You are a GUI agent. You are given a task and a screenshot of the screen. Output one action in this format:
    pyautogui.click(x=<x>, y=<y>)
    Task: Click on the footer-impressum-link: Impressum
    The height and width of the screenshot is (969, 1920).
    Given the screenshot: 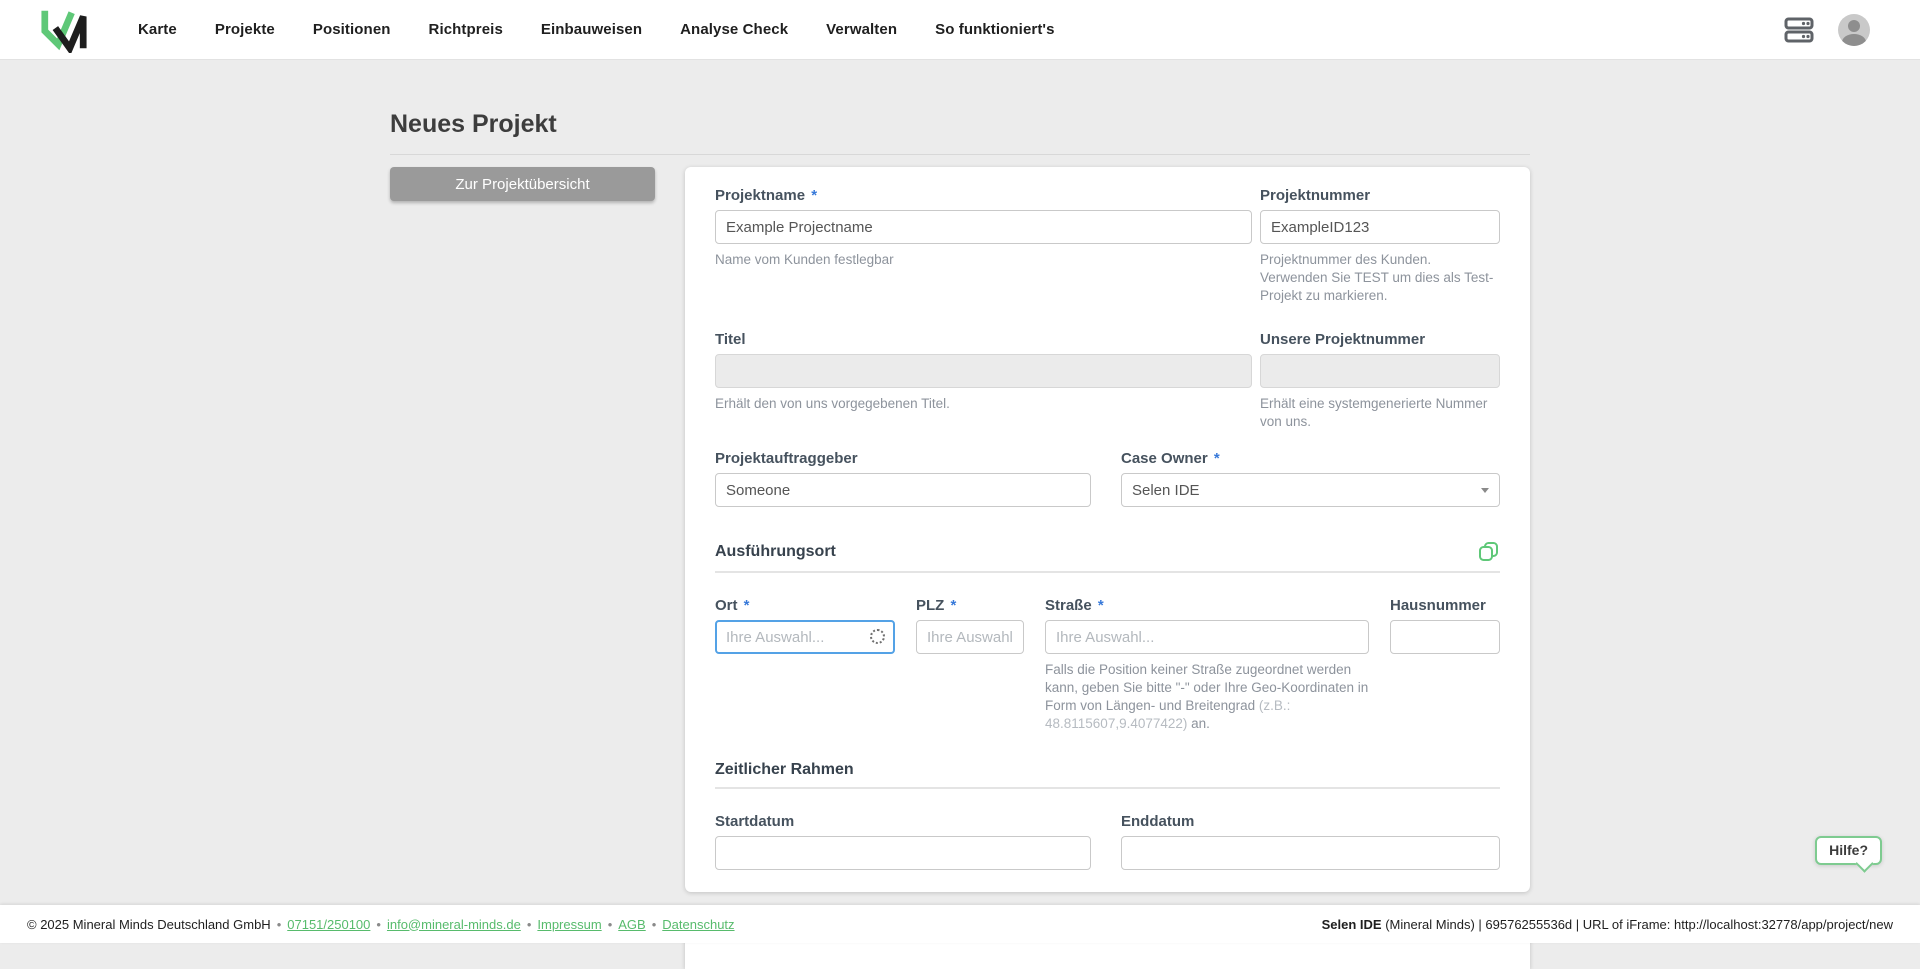 What is the action you would take?
    pyautogui.click(x=569, y=924)
    